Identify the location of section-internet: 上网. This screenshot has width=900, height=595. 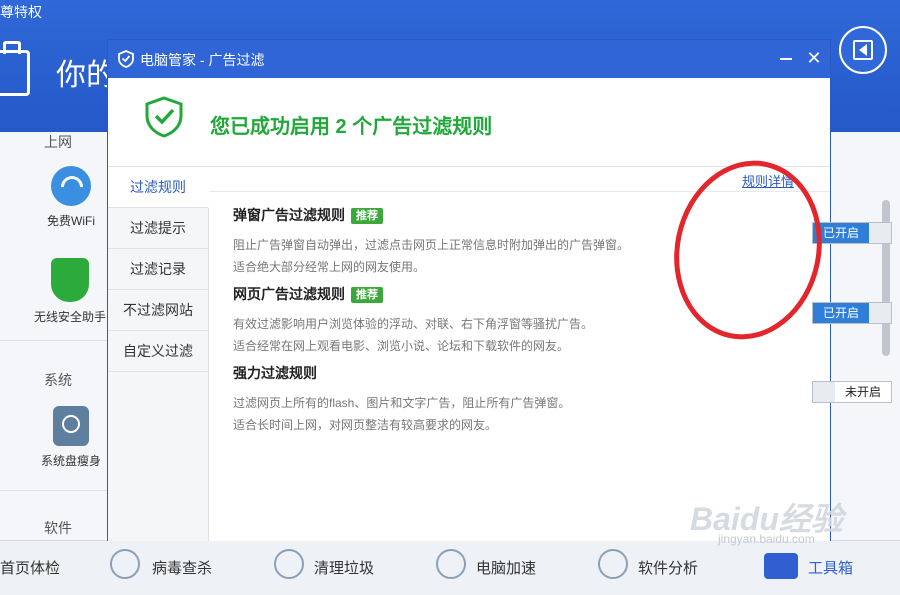
(58, 142).